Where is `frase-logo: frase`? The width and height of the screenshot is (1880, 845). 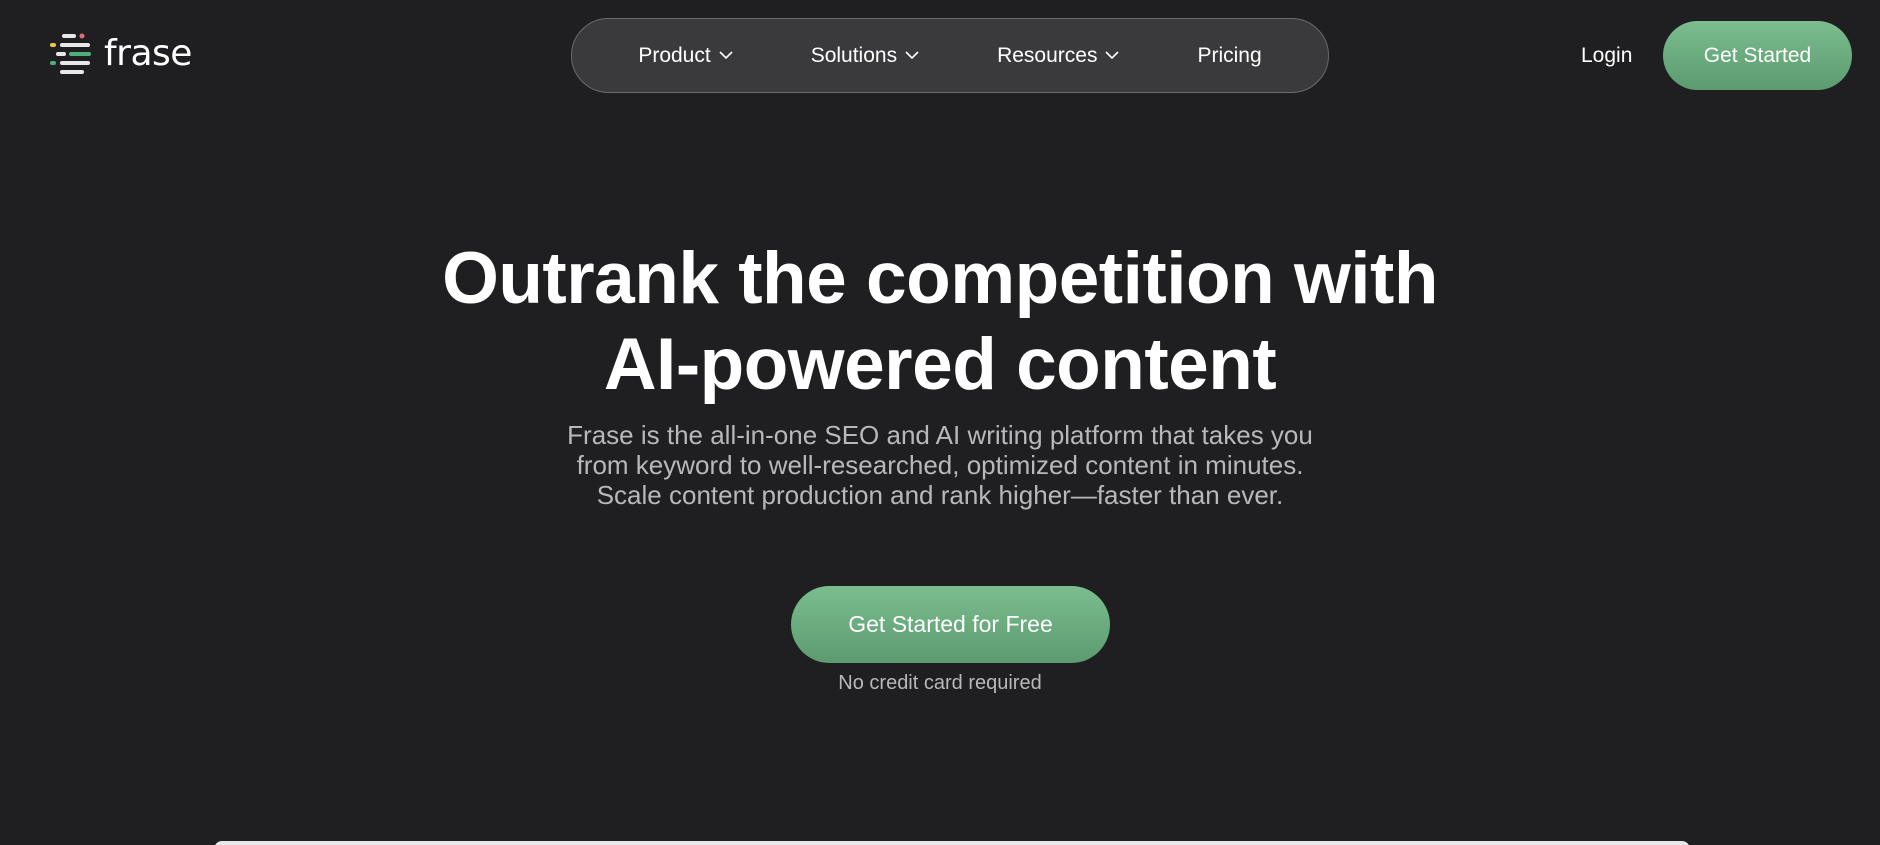
frase-logo: frase is located at coordinates (121, 54).